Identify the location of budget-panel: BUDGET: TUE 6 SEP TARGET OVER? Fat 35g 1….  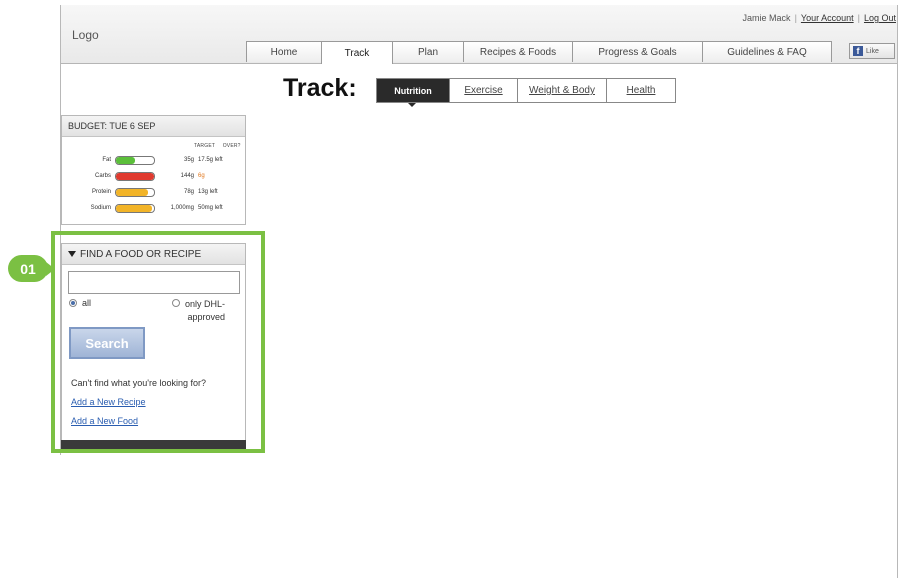
(153, 170).